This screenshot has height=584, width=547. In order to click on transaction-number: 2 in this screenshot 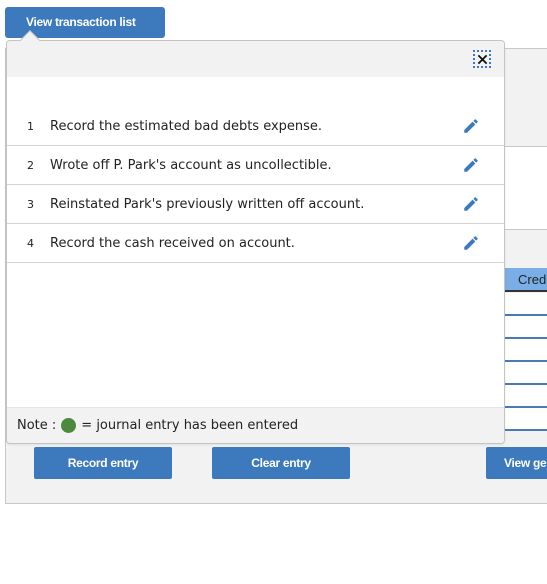, I will do `click(30, 165)`.